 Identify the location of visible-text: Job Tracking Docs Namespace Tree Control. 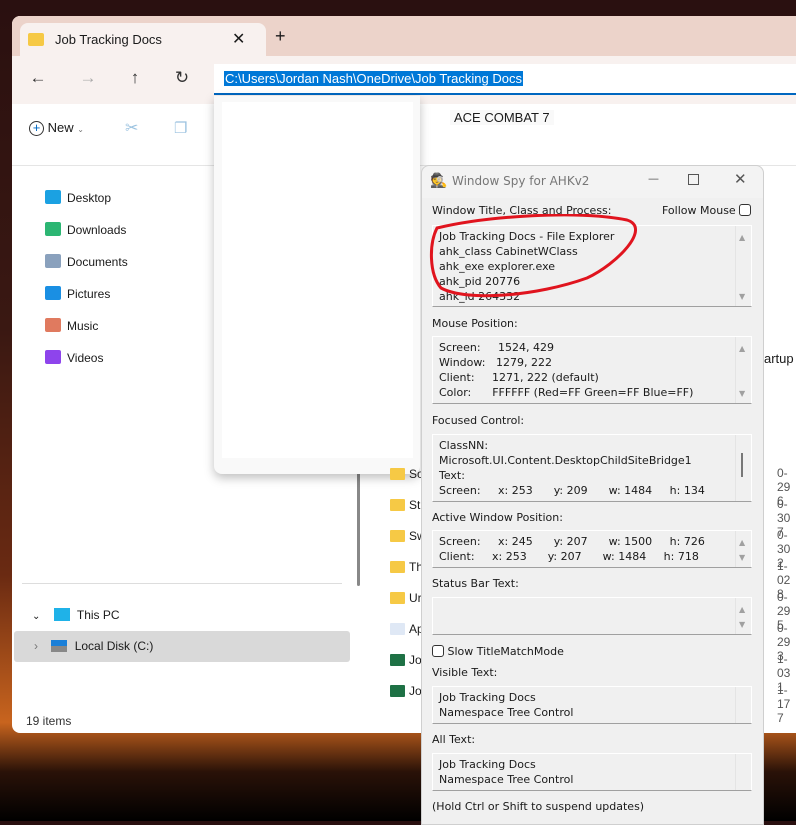
(506, 705).